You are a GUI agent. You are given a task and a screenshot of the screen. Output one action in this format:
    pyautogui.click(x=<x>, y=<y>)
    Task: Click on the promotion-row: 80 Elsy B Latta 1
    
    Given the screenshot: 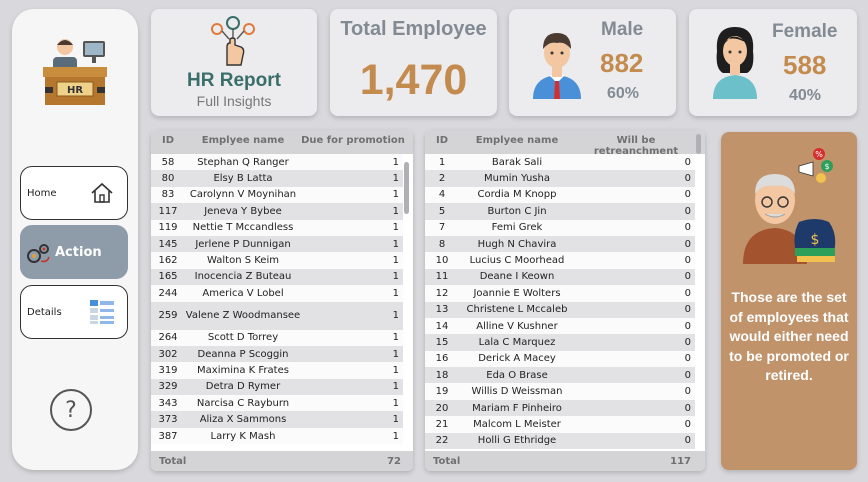 What is the action you would take?
    pyautogui.click(x=277, y=178)
    